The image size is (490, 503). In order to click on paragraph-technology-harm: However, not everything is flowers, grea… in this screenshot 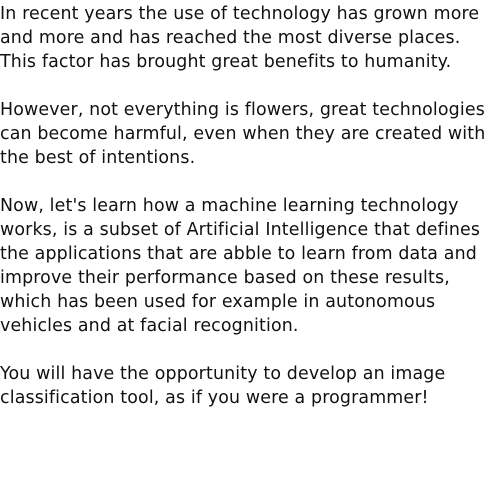, I will do `click(243, 134)`.